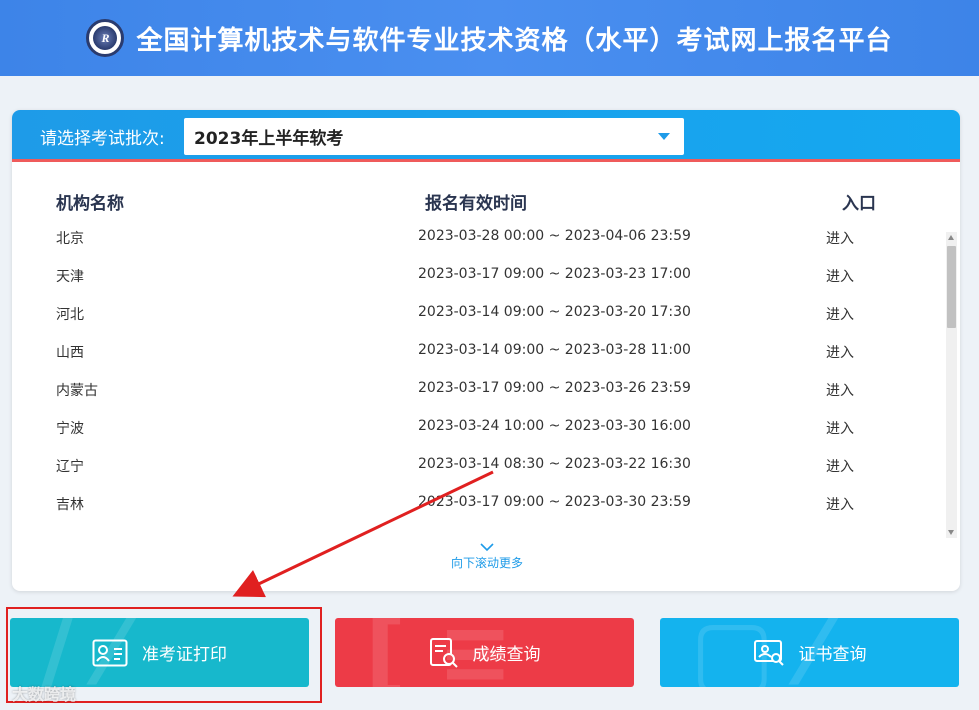 The image size is (979, 710). What do you see at coordinates (102, 139) in the screenshot?
I see `batch-label: 请选择考试批次:` at bounding box center [102, 139].